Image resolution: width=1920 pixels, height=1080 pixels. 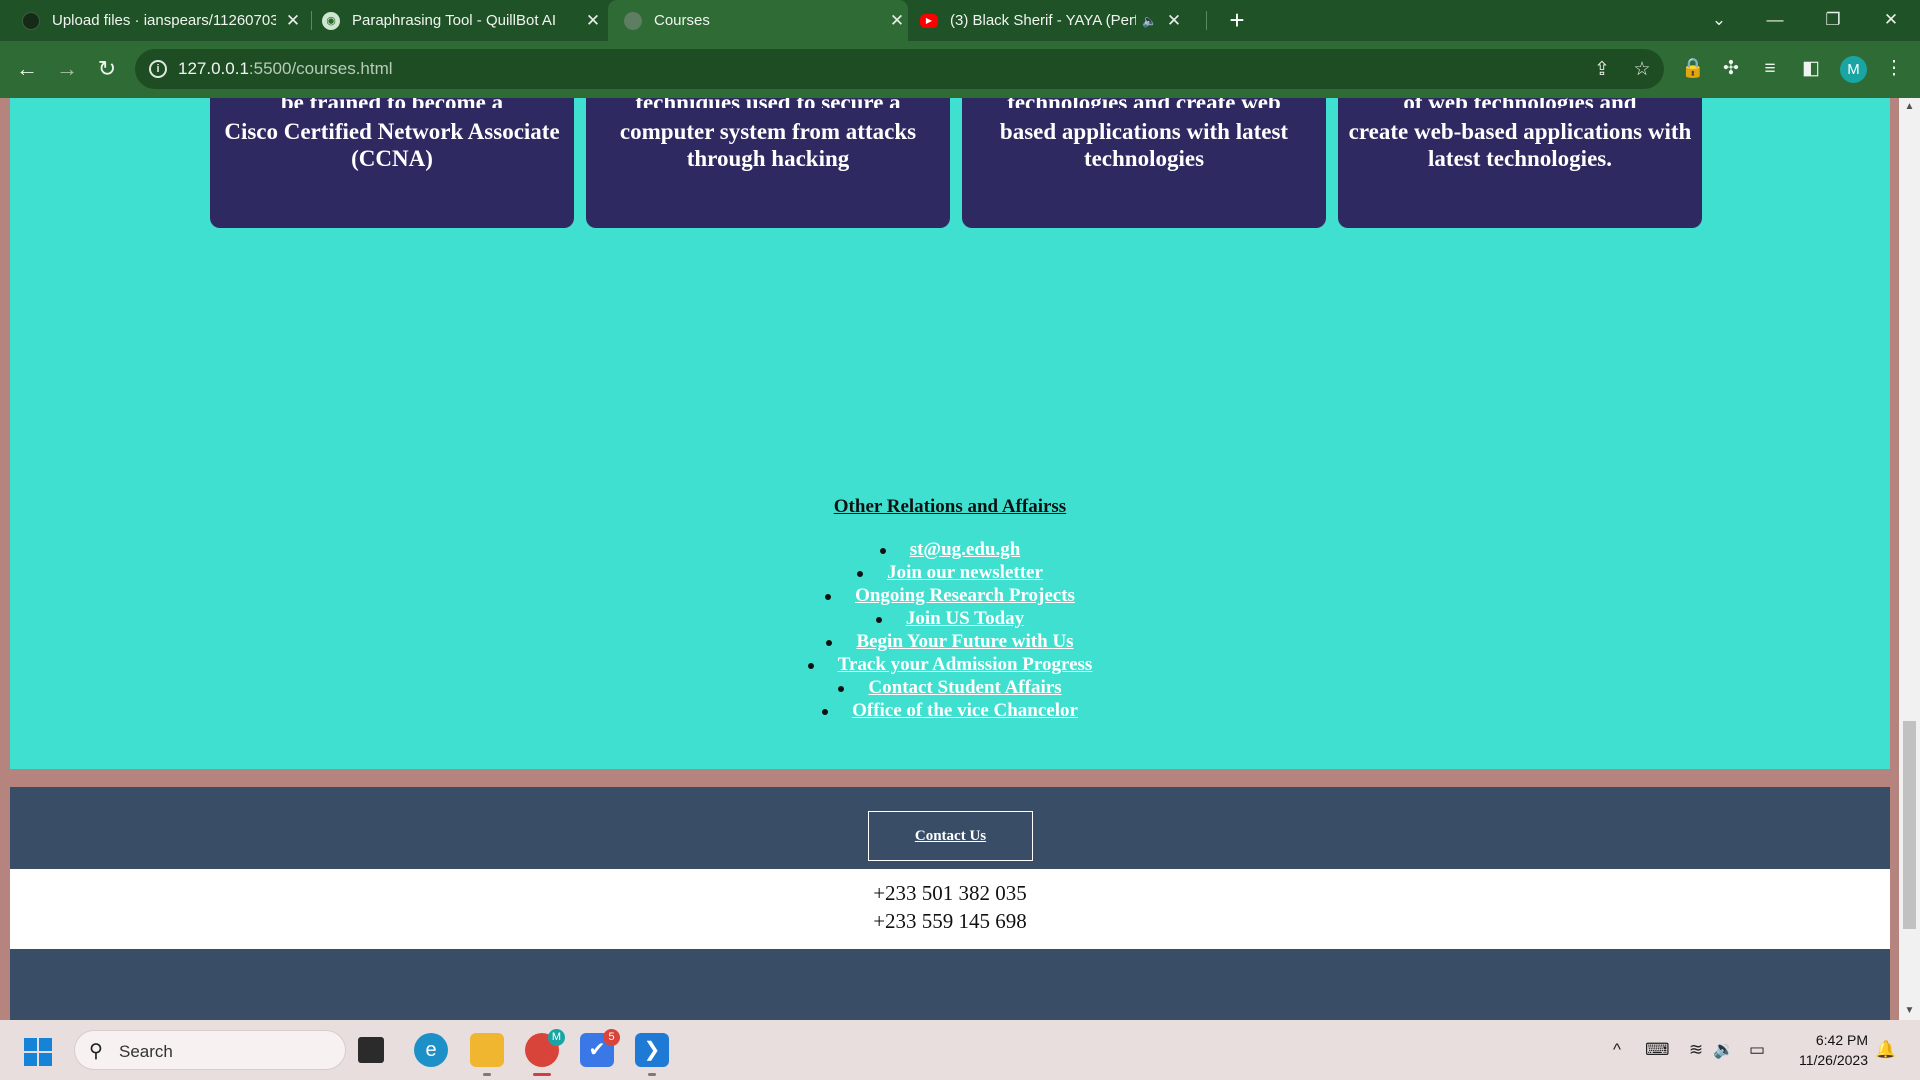 What do you see at coordinates (1833, 1060) in the screenshot?
I see `clock-date: 11/26/2023` at bounding box center [1833, 1060].